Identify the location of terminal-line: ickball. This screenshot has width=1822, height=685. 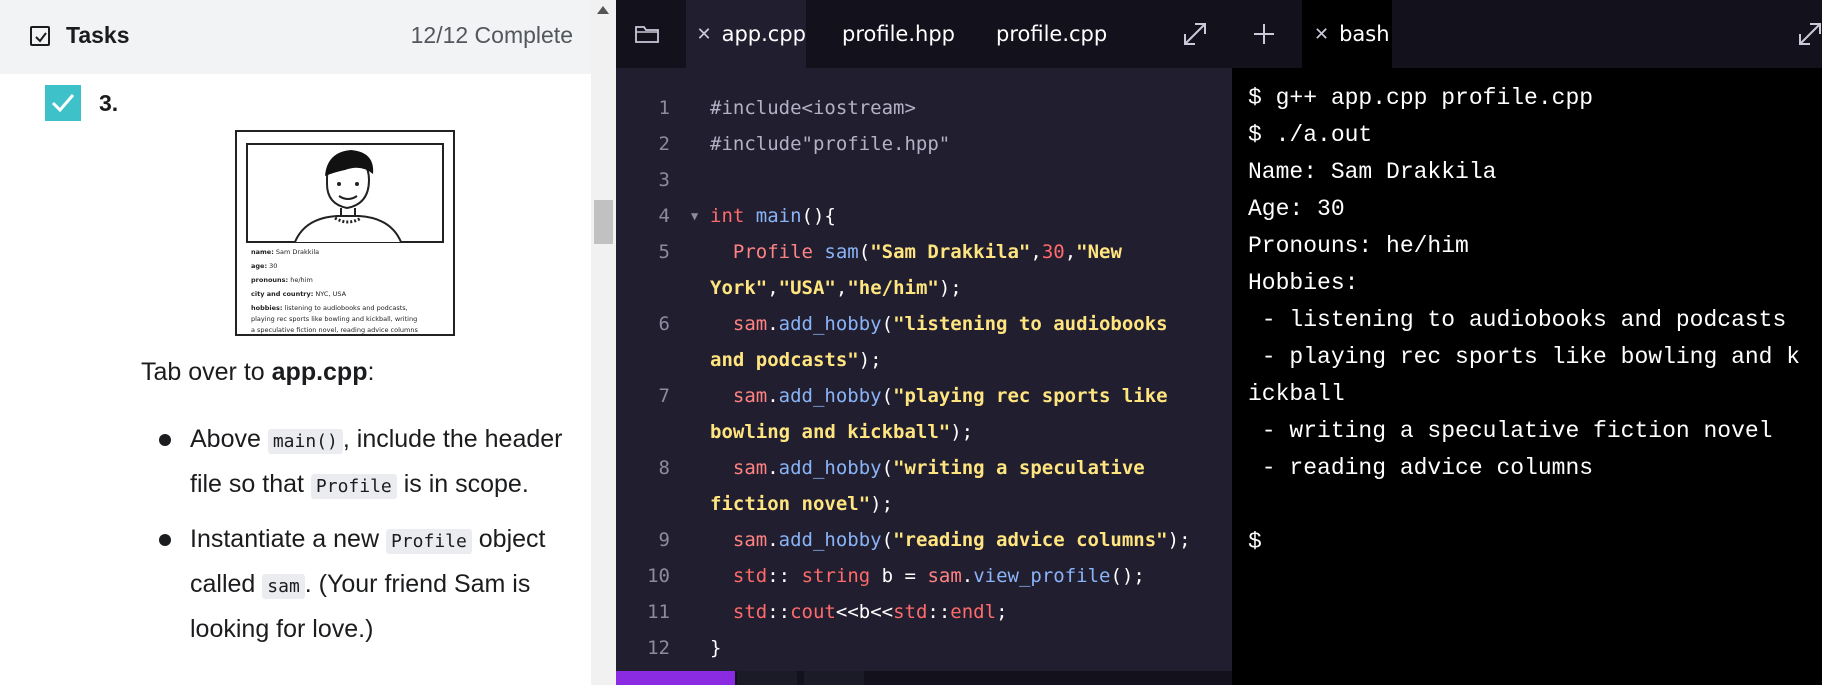
(1296, 394).